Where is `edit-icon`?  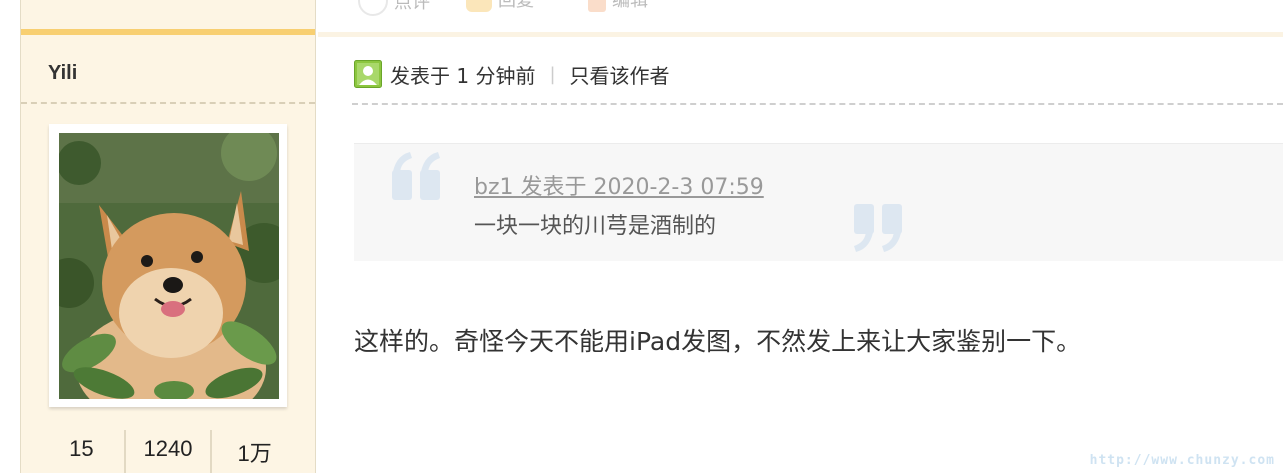
edit-icon is located at coordinates (597, 6).